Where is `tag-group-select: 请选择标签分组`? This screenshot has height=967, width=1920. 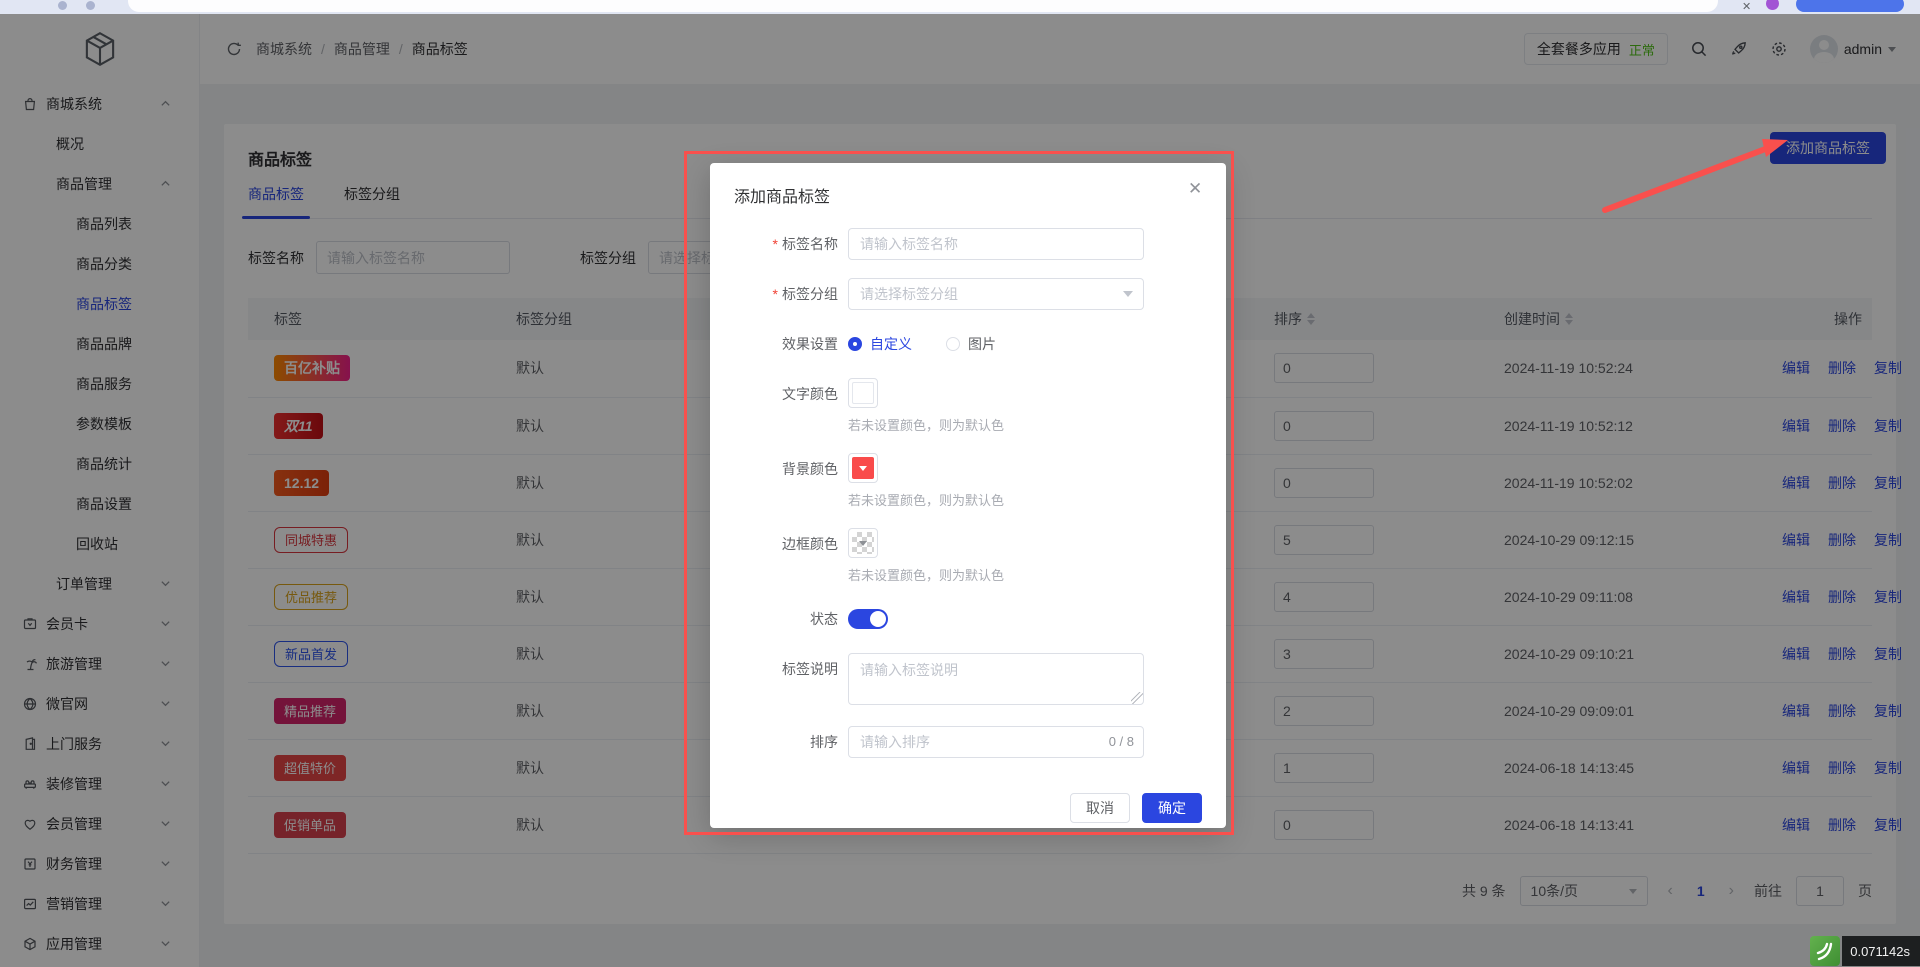 tag-group-select: 请选择标签分组 is located at coordinates (996, 294).